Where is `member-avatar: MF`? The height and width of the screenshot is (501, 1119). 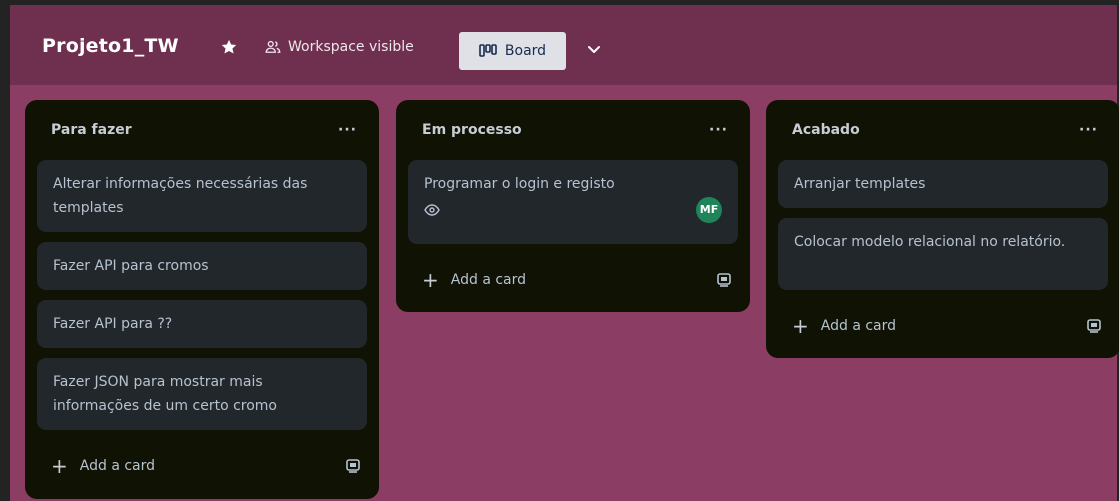
member-avatar: MF is located at coordinates (709, 210).